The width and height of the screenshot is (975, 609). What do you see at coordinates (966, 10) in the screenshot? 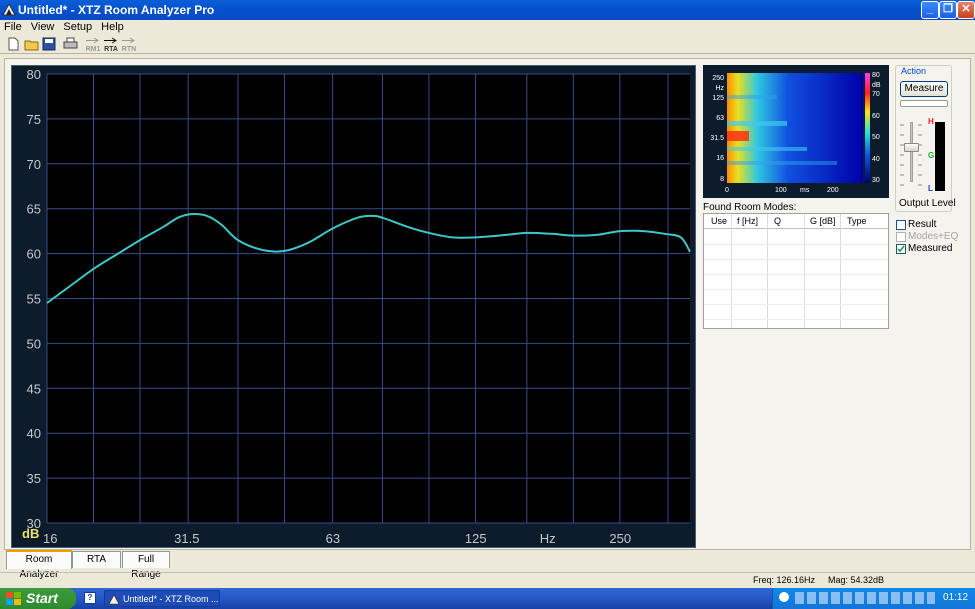
I see `close-button: ✕` at bounding box center [966, 10].